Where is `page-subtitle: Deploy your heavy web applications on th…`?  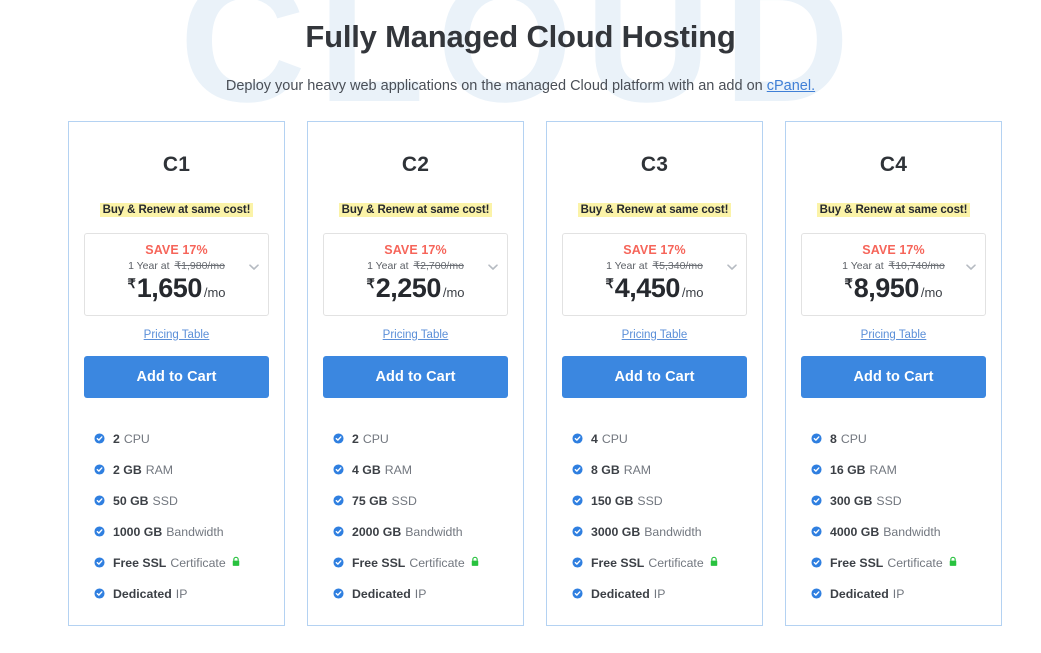 page-subtitle: Deploy your heavy web applications on th… is located at coordinates (520, 86).